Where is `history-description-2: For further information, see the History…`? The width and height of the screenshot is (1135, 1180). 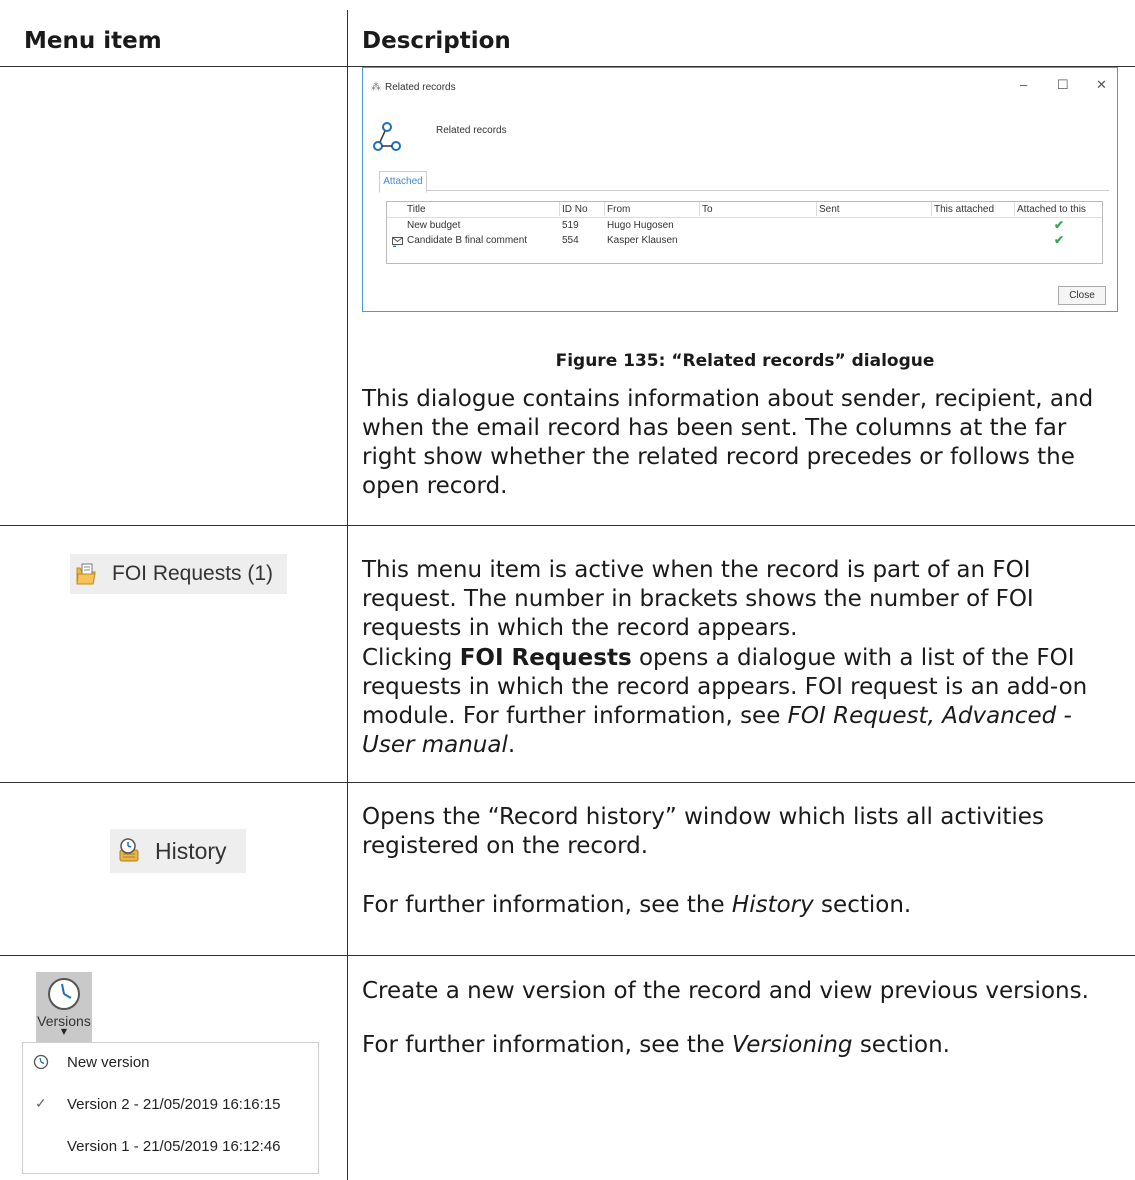
history-description-2: For further information, see the History… is located at coordinates (744, 905).